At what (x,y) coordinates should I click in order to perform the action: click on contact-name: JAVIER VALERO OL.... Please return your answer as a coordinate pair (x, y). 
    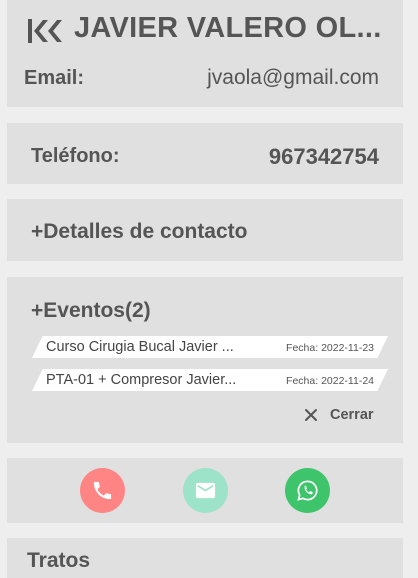
    Looking at the image, I should click on (228, 28).